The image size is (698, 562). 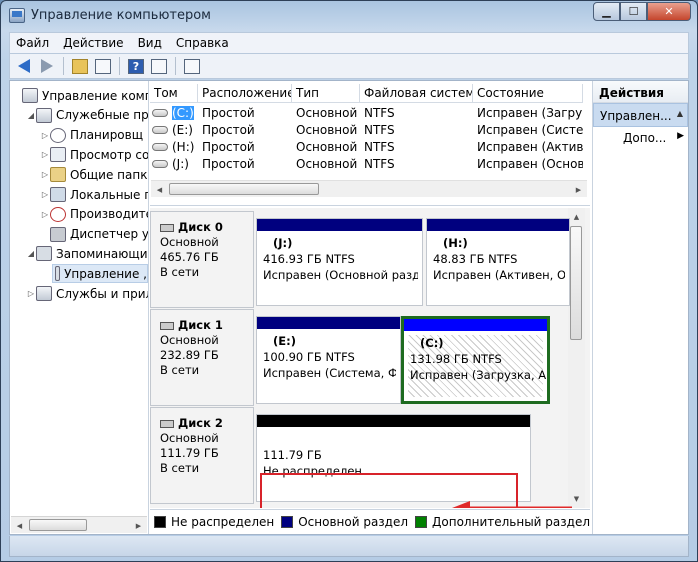 I want to click on volume-cell: Основной, so click(x=326, y=130).